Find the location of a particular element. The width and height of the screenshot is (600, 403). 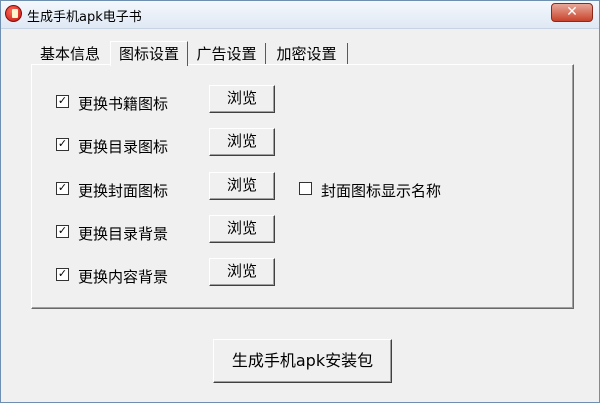

close-icon: ✕ is located at coordinates (572, 12).